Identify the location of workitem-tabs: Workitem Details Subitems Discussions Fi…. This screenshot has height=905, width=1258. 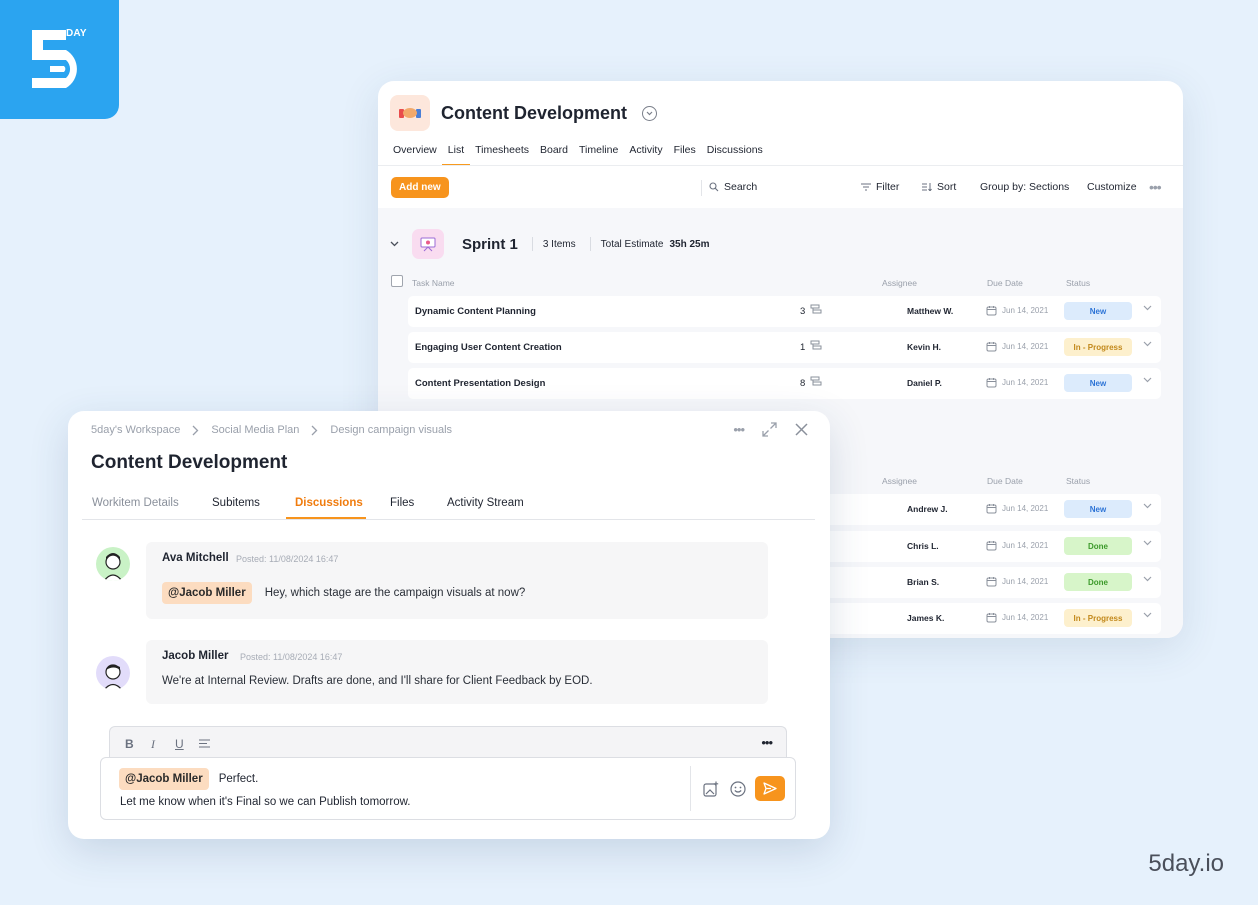
(448, 508).